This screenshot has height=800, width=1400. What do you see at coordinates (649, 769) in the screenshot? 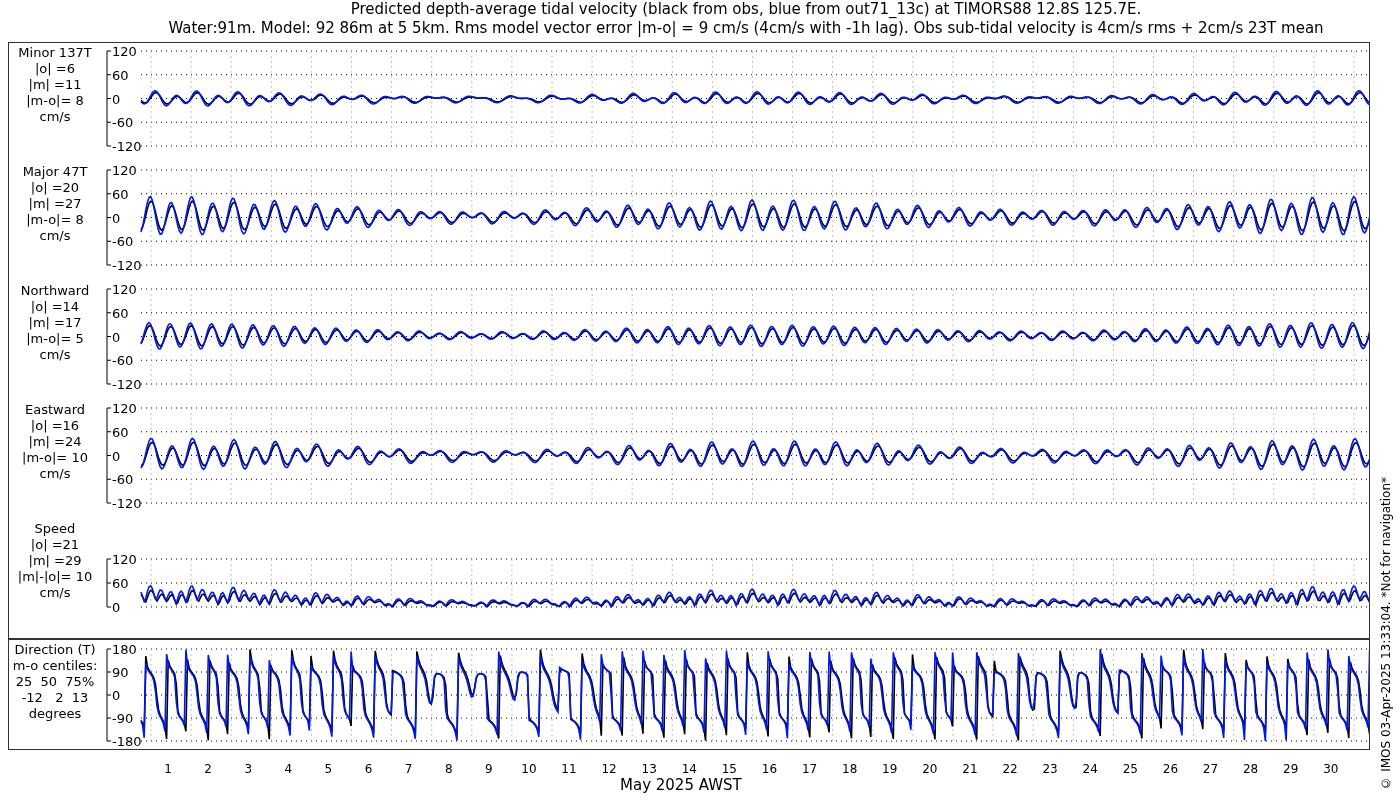
I see `x-tick-label: 13` at bounding box center [649, 769].